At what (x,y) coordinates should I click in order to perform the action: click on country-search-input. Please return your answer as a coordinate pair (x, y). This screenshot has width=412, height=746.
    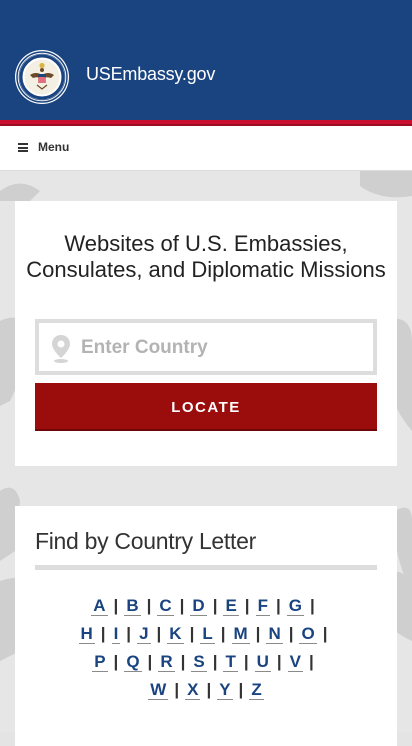
    Looking at the image, I should click on (226, 348).